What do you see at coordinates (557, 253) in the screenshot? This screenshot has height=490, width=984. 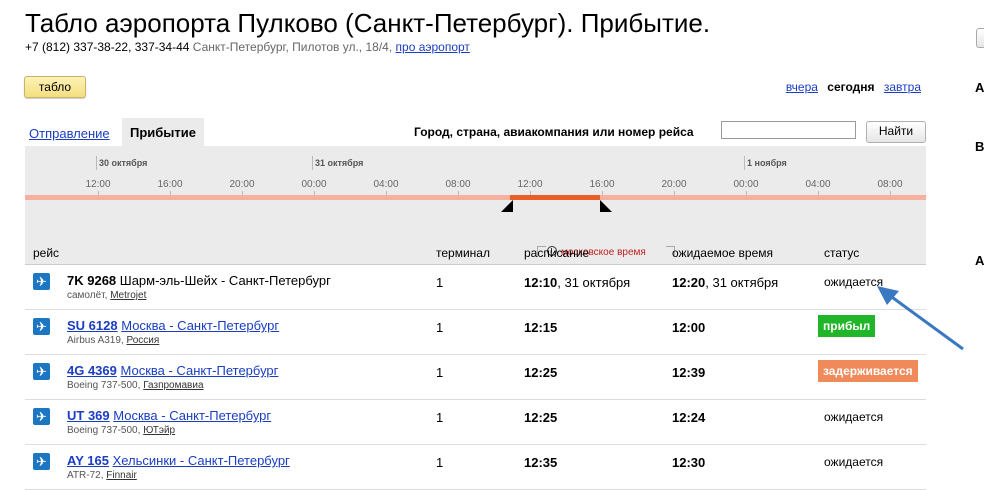 I see `col-schedule: расписание` at bounding box center [557, 253].